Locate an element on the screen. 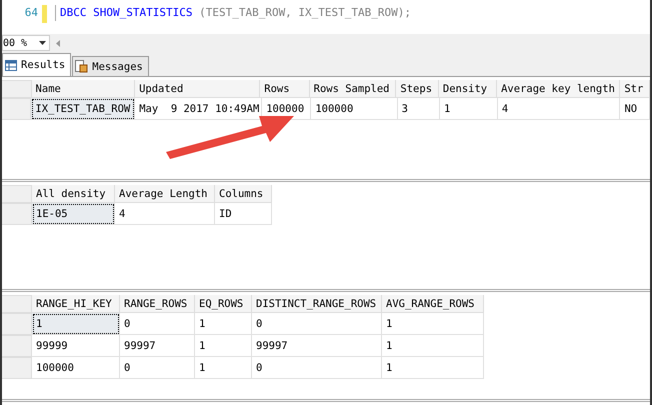 The width and height of the screenshot is (652, 405). table-cell: 1E-05 is located at coordinates (73, 214).